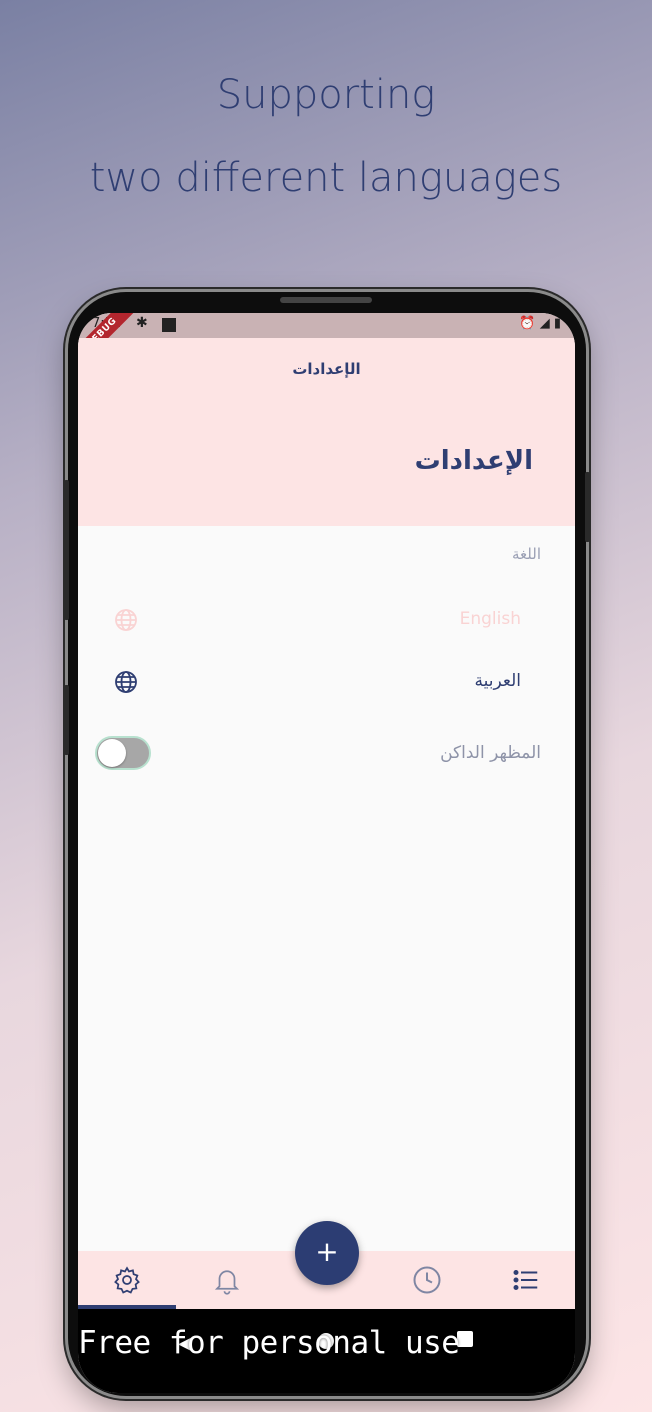 The height and width of the screenshot is (1412, 652). What do you see at coordinates (142, 323) in the screenshot?
I see `settings-status-icon: ✱` at bounding box center [142, 323].